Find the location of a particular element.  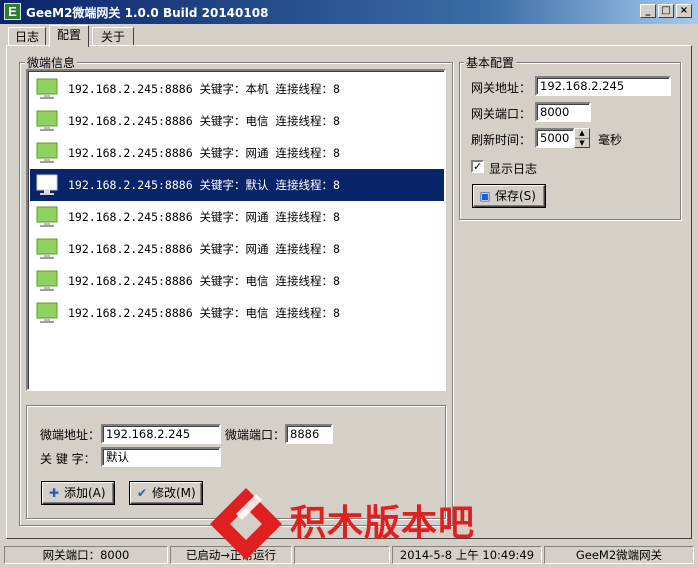

modify-button-label: 修改(M) is located at coordinates (174, 493).